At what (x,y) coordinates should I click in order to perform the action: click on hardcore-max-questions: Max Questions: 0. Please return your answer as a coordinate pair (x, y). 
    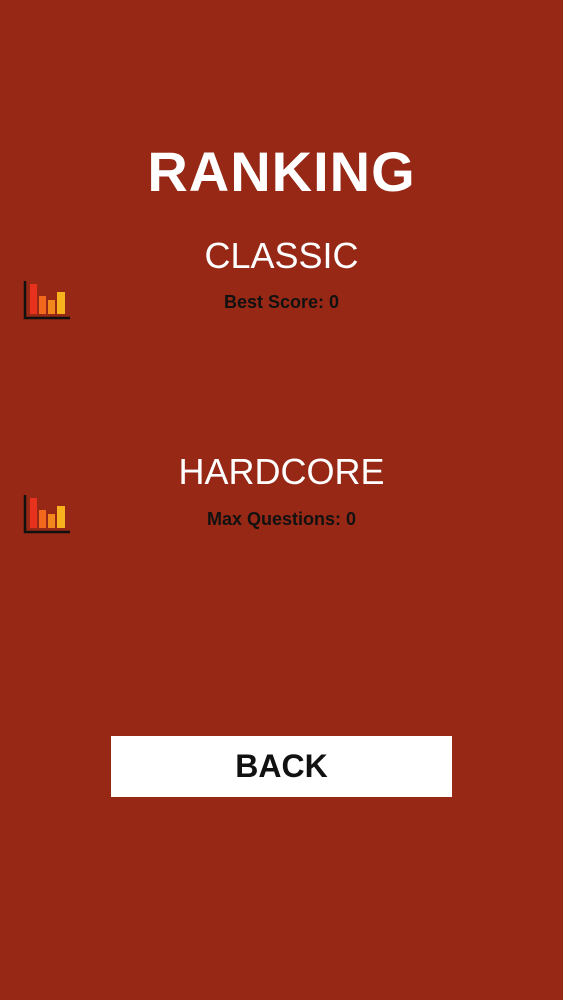
    Looking at the image, I should click on (281, 519).